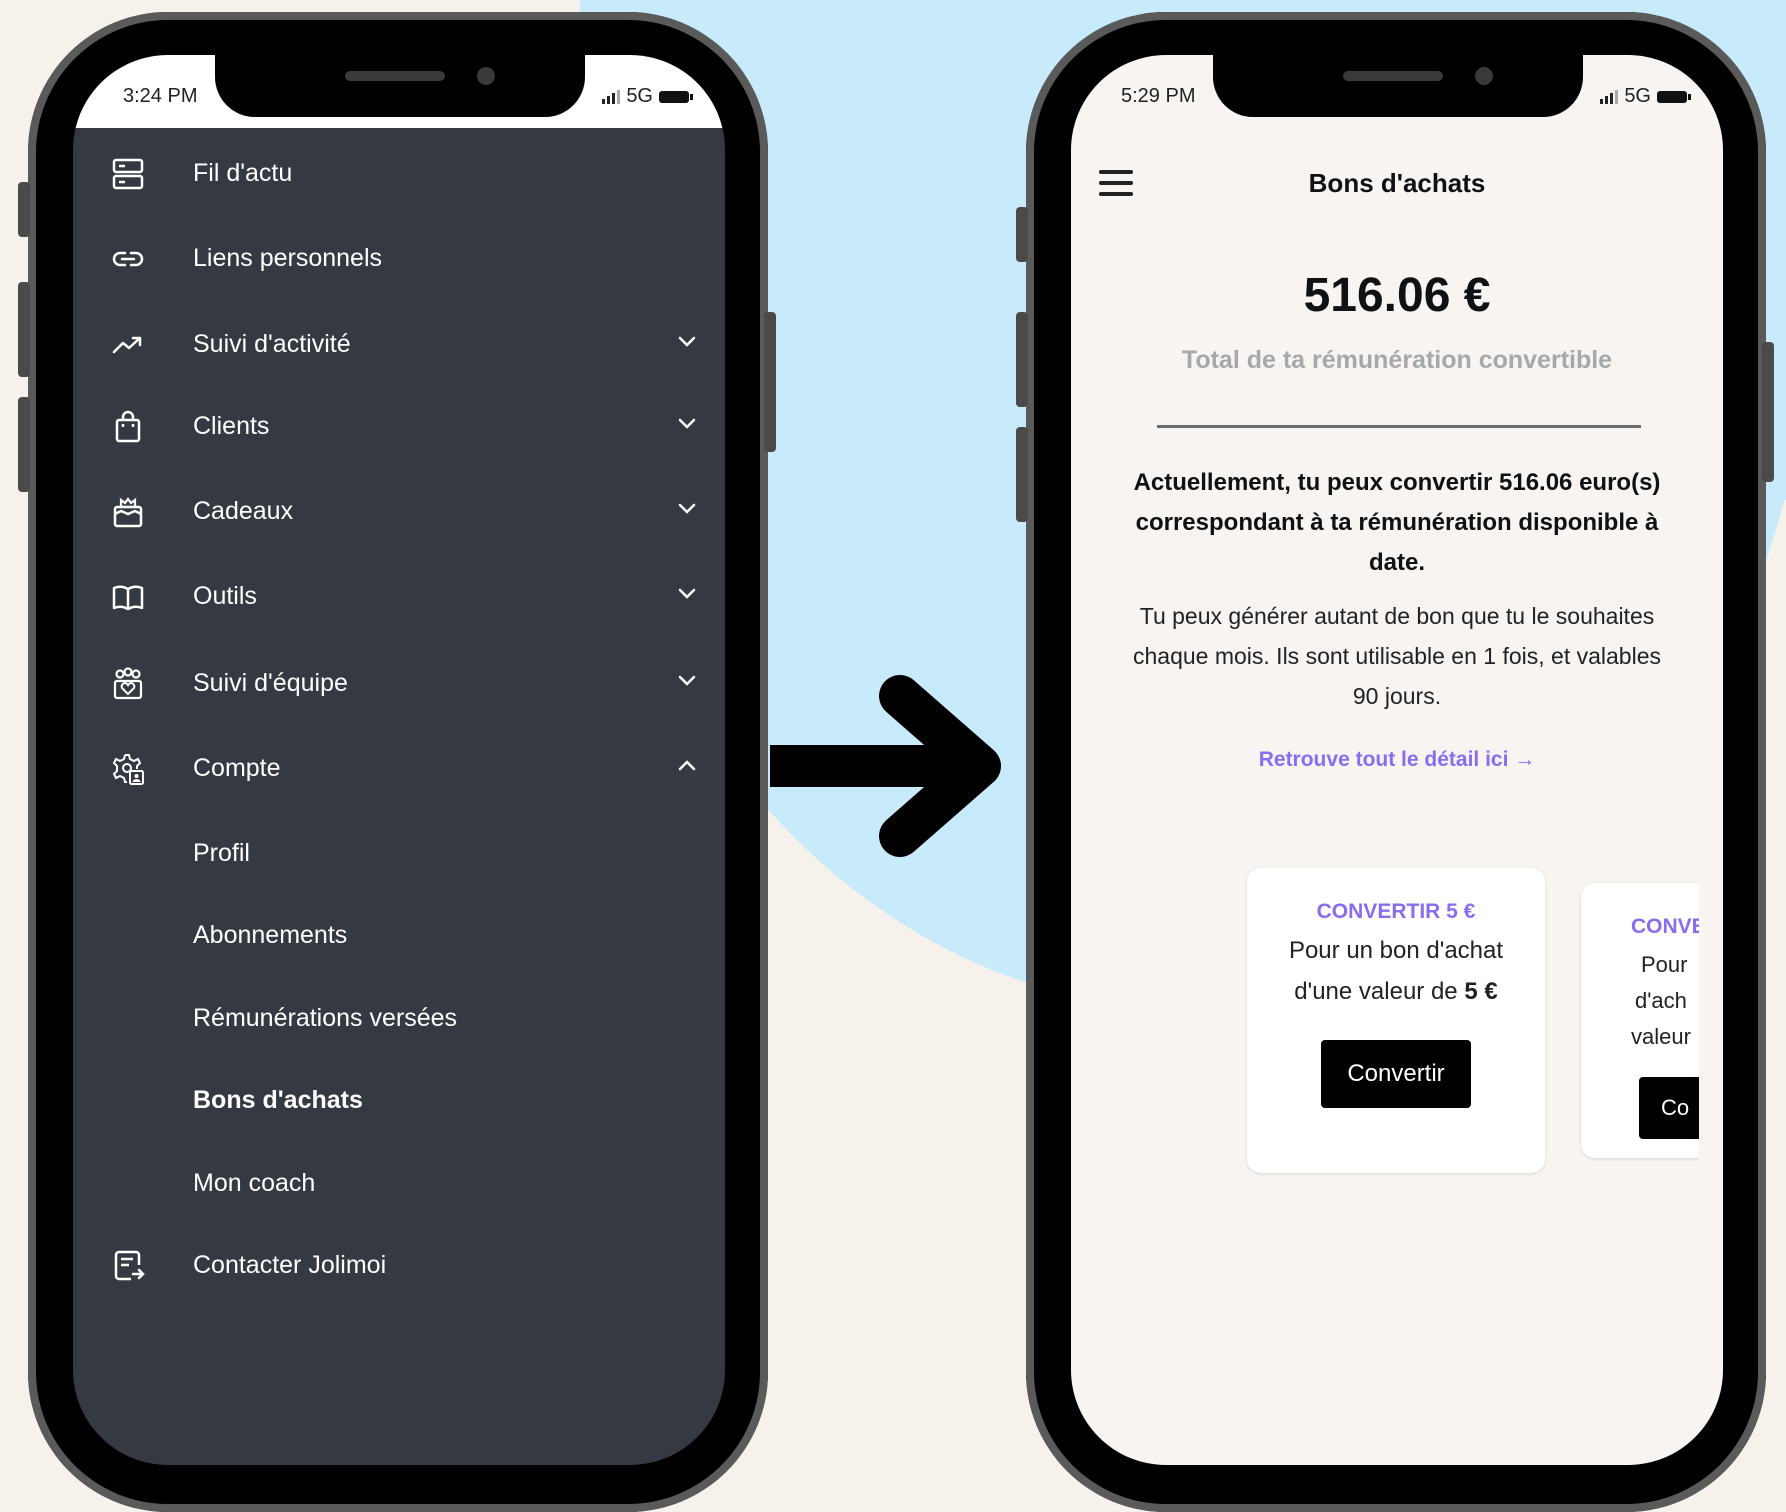  What do you see at coordinates (399, 683) in the screenshot?
I see `menu-item-suivi-equipe: Suivi d'équipe` at bounding box center [399, 683].